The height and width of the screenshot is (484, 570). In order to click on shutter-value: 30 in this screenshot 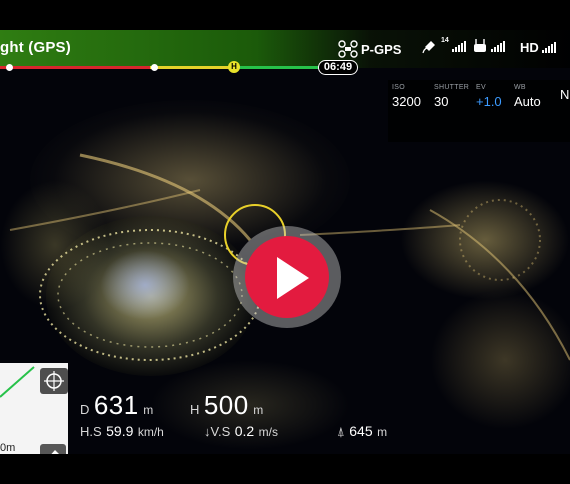, I will do `click(441, 101)`.